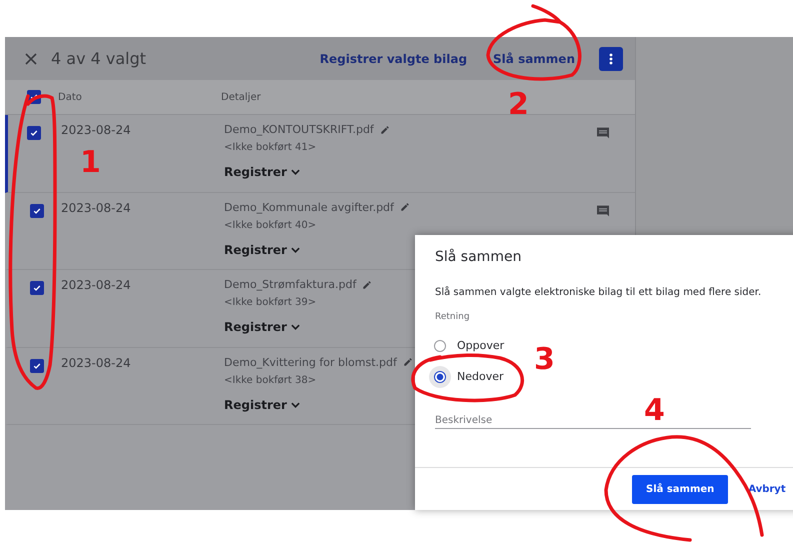  I want to click on more-button, so click(611, 58).